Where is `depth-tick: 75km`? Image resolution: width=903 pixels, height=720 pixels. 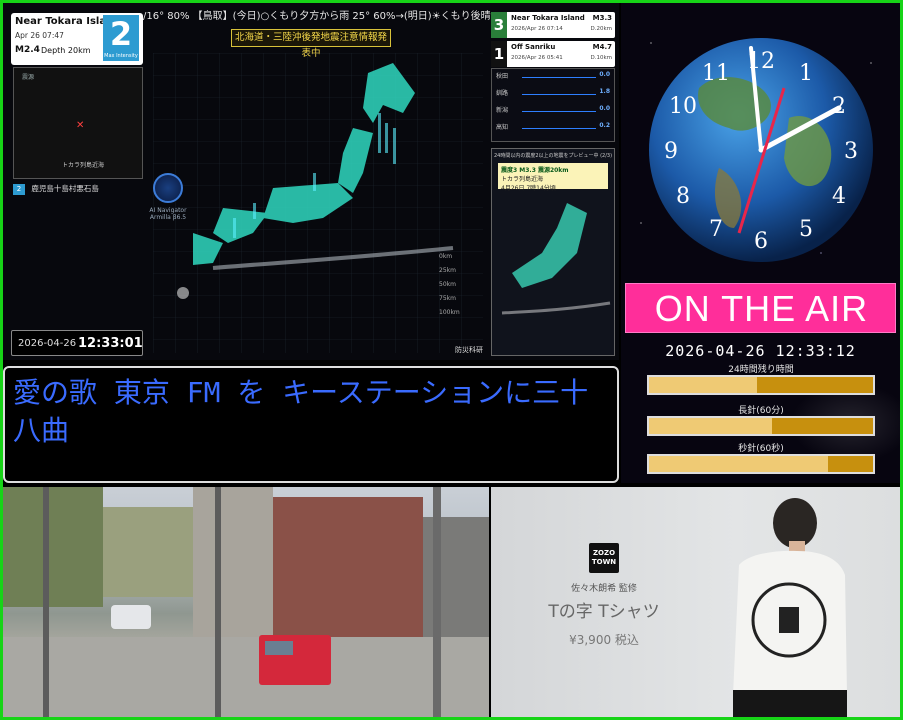 depth-tick: 75km is located at coordinates (447, 298).